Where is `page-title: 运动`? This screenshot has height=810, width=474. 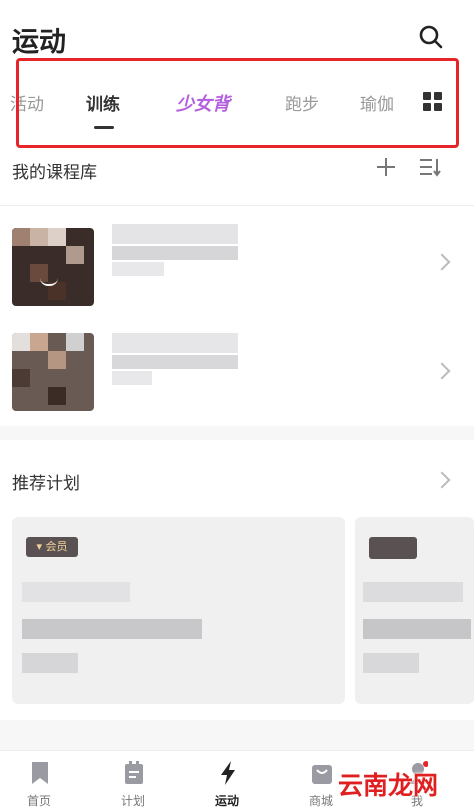
page-title: 运动 is located at coordinates (39, 42).